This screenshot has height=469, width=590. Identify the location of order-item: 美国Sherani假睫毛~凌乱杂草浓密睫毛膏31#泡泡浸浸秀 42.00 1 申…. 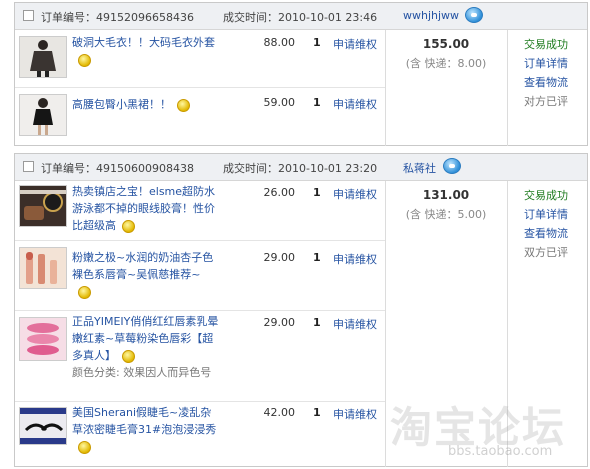
(200, 434).